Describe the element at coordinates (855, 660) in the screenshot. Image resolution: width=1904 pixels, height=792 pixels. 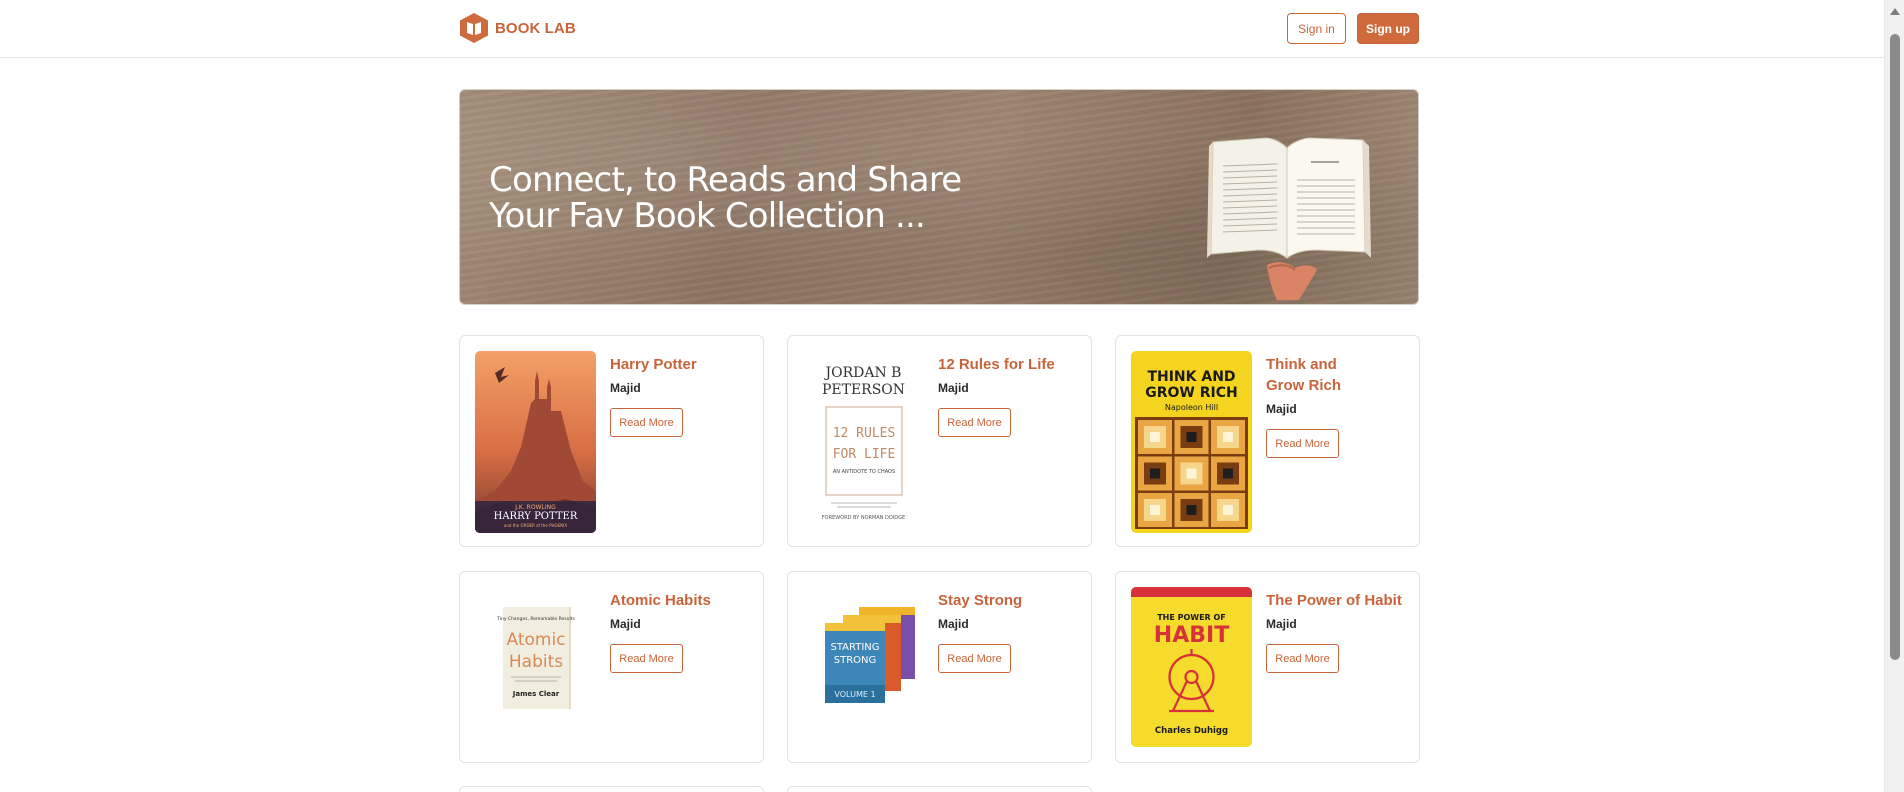
I see `cover-text-title-2: STRONG` at that location.